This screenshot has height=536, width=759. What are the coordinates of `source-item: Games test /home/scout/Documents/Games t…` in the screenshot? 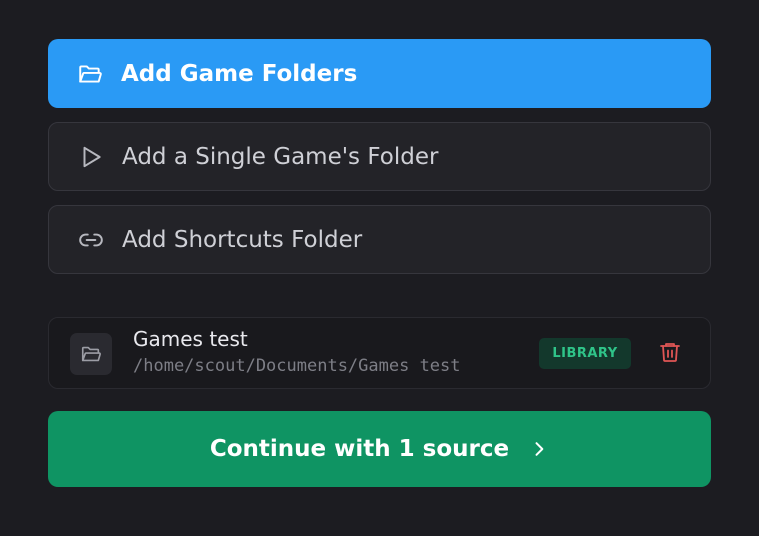 It's located at (379, 353).